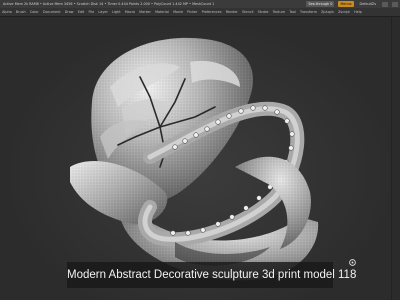 The height and width of the screenshot is (300, 400). I want to click on see-through-slider: See-through 0, so click(320, 4).